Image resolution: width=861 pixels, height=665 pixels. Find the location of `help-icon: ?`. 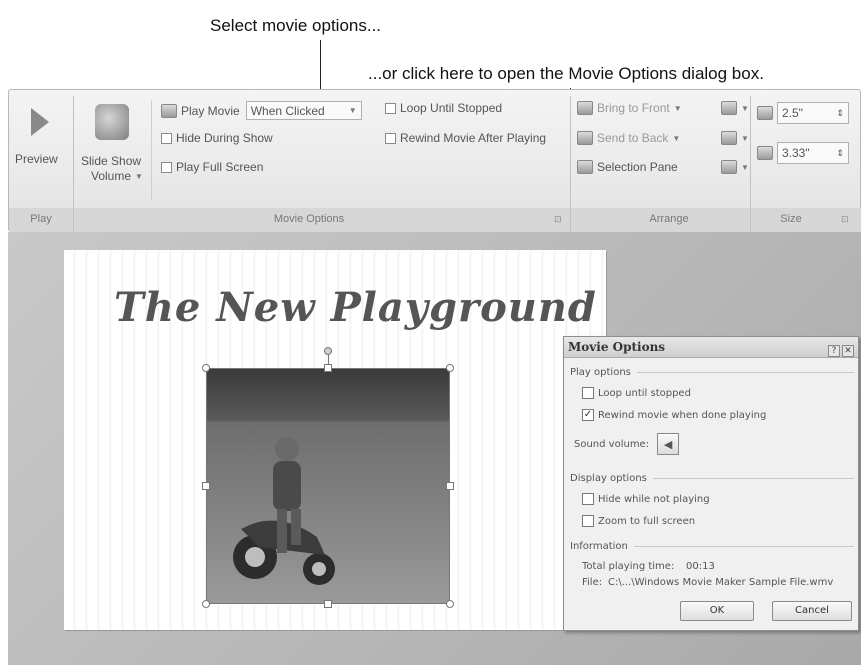

help-icon: ? is located at coordinates (834, 350).